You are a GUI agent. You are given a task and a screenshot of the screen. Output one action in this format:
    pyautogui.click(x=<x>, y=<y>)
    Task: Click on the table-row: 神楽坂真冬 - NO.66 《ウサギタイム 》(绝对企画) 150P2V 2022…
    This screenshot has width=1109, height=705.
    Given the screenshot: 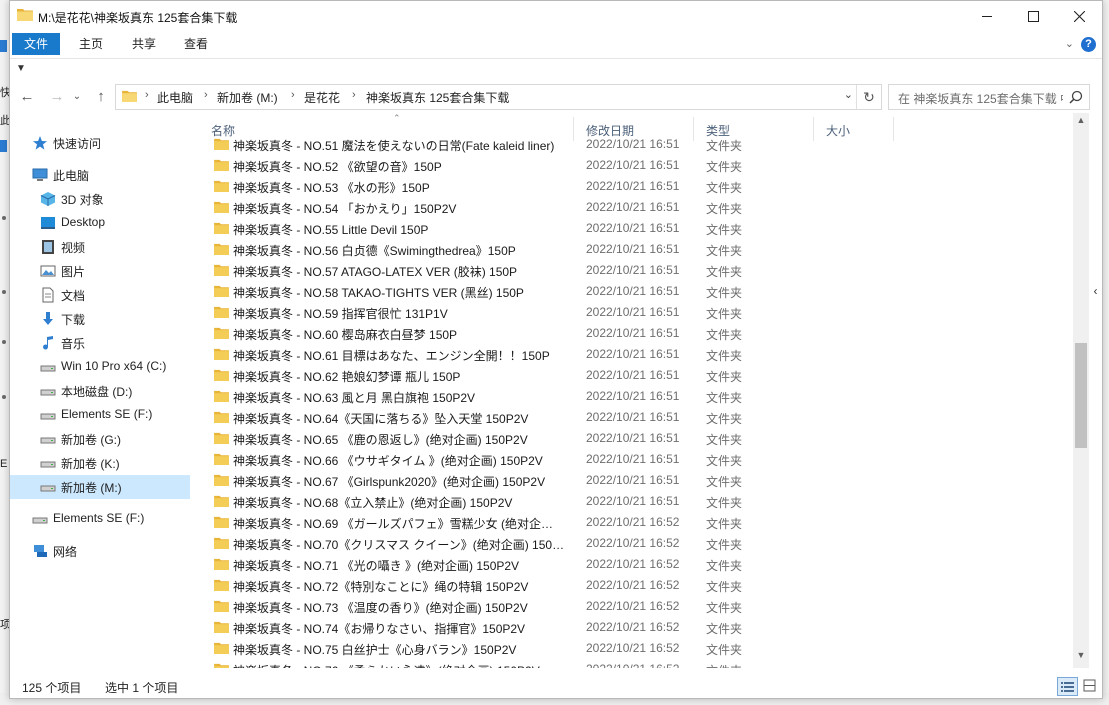 What is the action you would take?
    pyautogui.click(x=633, y=459)
    